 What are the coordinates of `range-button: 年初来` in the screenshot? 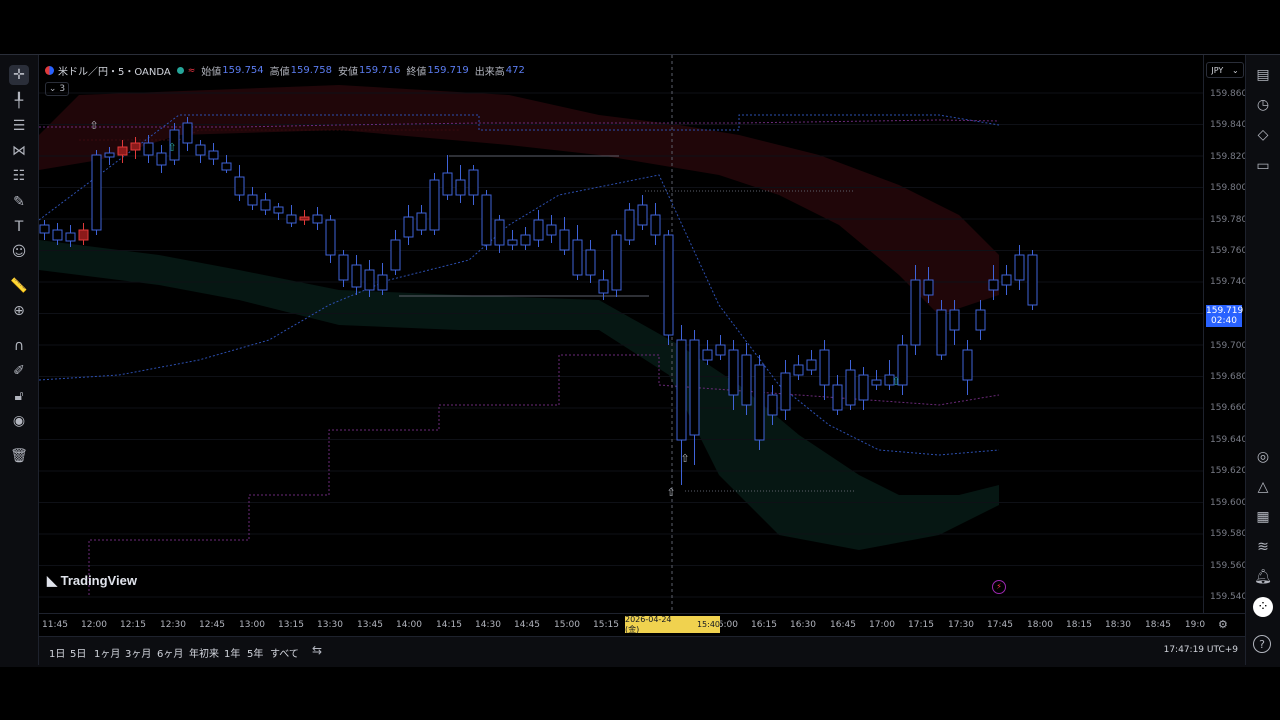 It's located at (204, 652).